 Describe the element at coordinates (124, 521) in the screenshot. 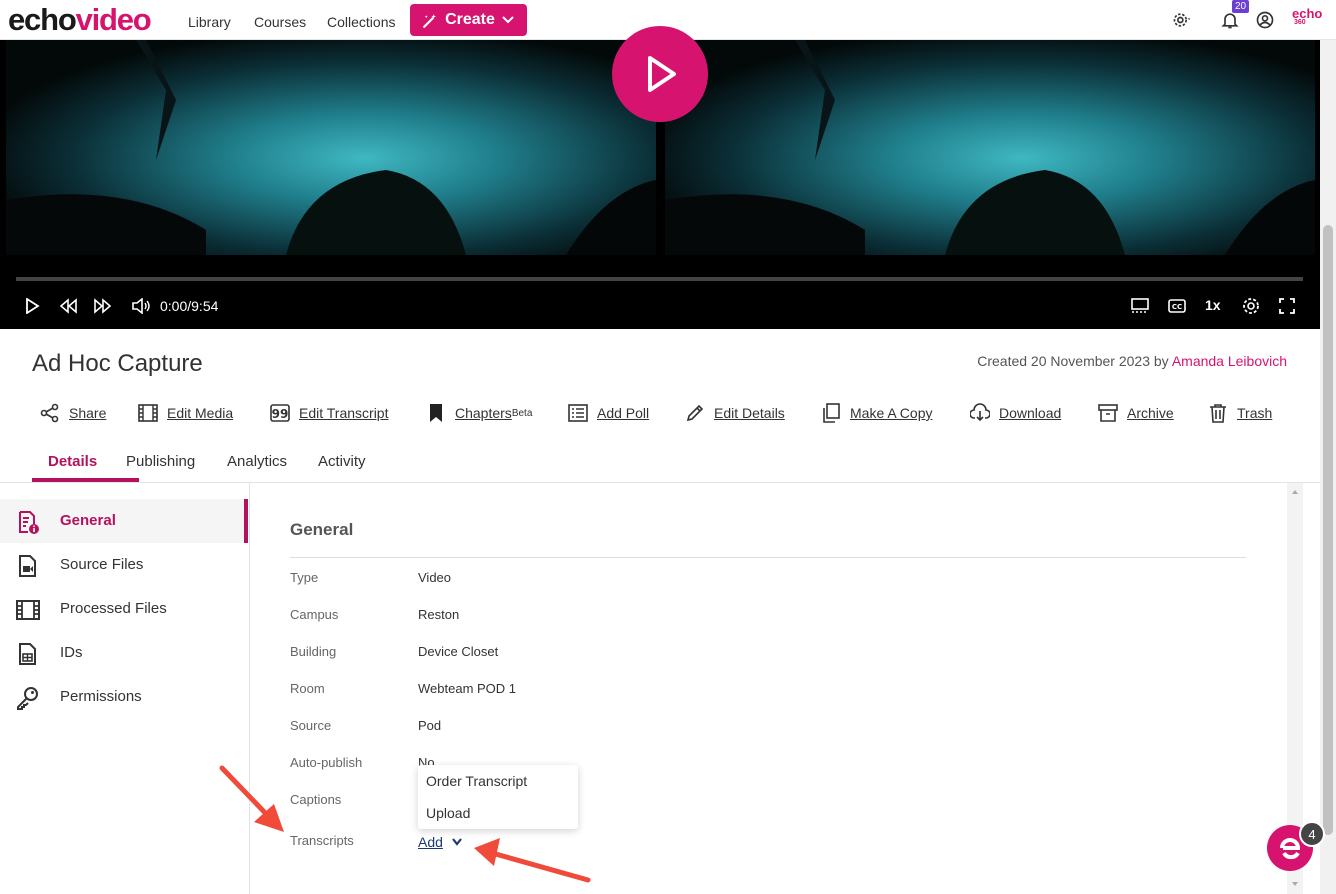

I see `sidebar-item-general: General` at that location.